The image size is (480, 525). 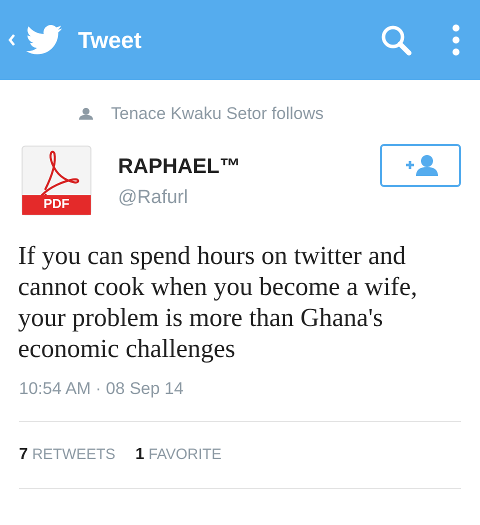 I want to click on author-handle: @Rafurl, so click(x=153, y=198).